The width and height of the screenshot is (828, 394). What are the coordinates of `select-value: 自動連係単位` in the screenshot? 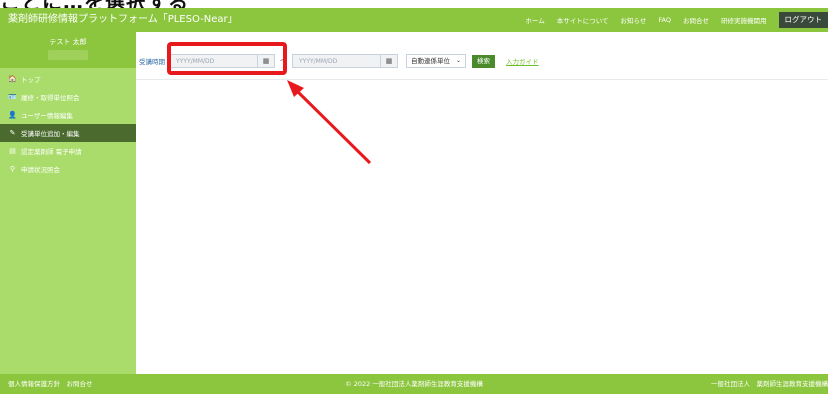 It's located at (430, 61).